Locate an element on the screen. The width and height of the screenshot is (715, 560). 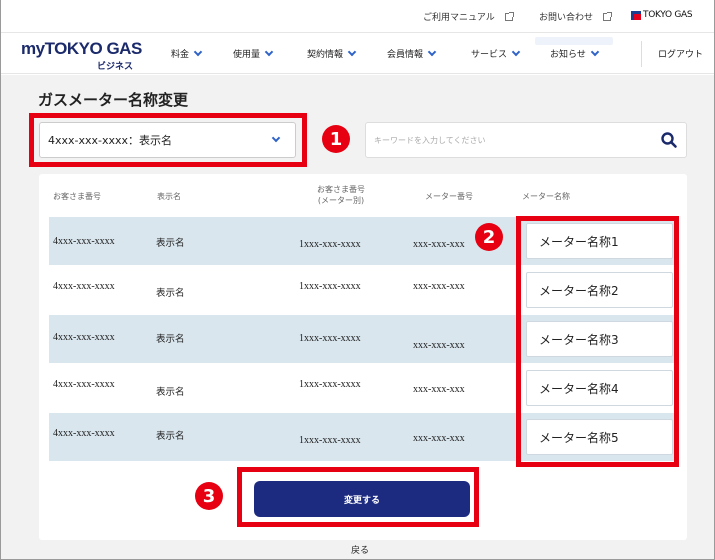
column-header-meter-name: メーター名称 is located at coordinates (546, 196).